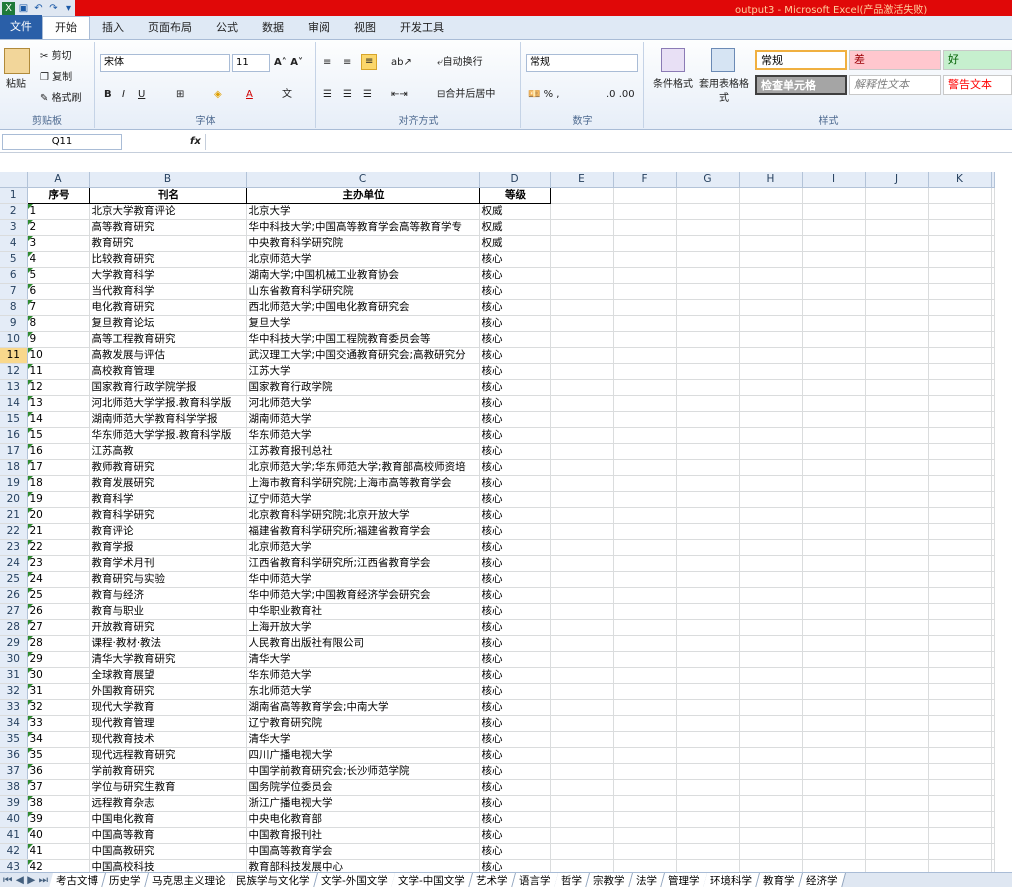  Describe the element at coordinates (68, 8) in the screenshot. I see `customize-icon: ▾` at that location.